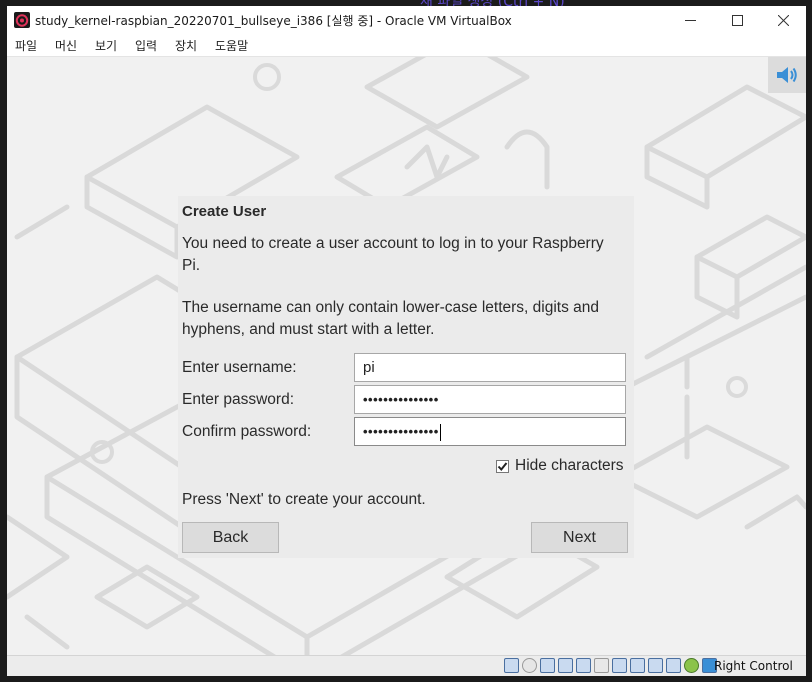 The image size is (812, 682). I want to click on minimize-icon, so click(690, 20).